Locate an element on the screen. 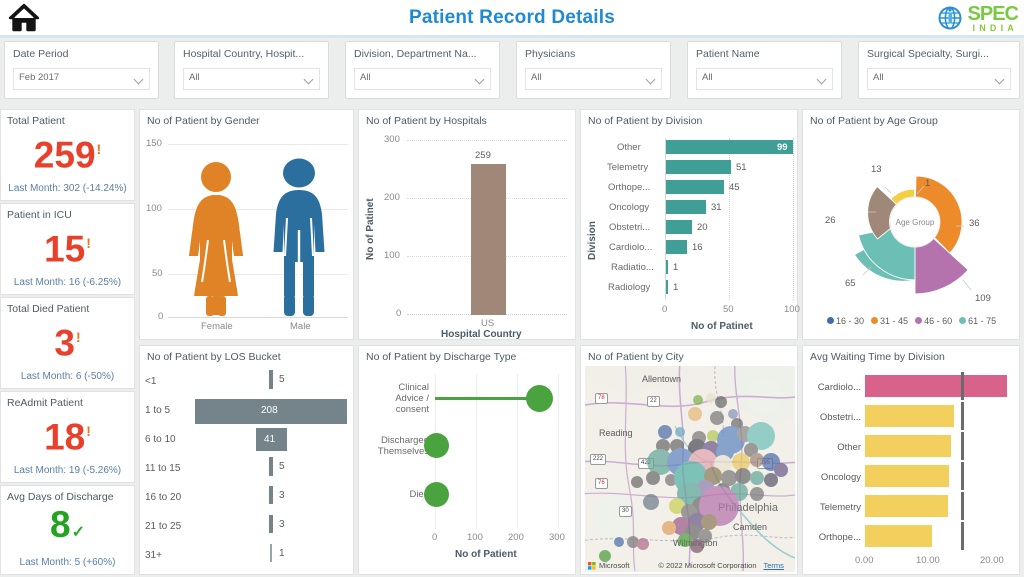 Image resolution: width=1024 pixels, height=577 pixels. bar-category-label: 21 to 25 is located at coordinates (163, 526).